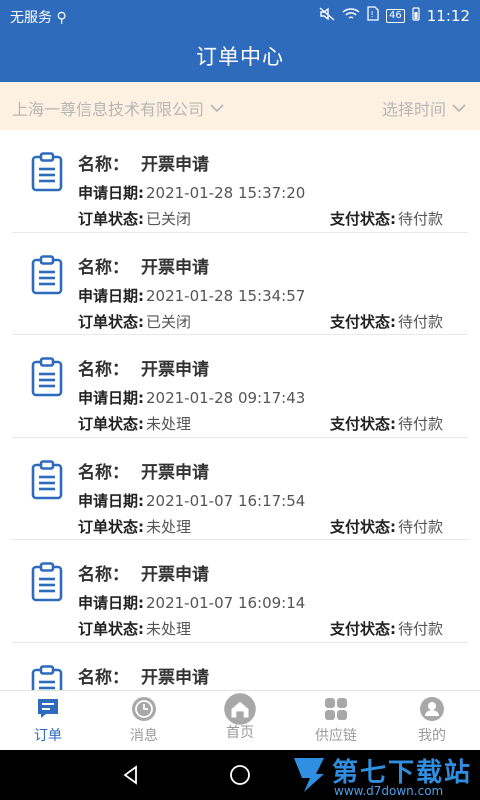  I want to click on order-date-row: 申请日期: 2021-01-28 15:37:20, so click(191, 192).